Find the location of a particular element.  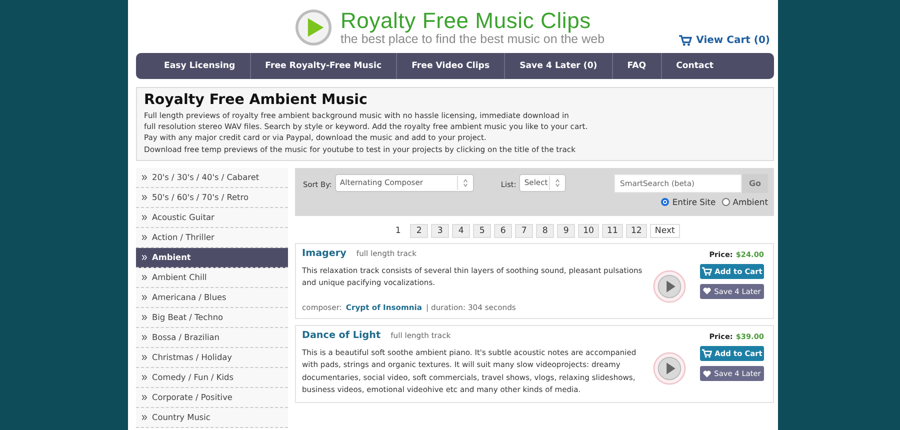

page-heading: Royalty Free Ambient Music is located at coordinates (256, 100).